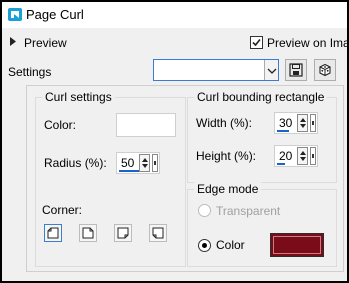  Describe the element at coordinates (286, 156) in the screenshot. I see `height-value: 20` at that location.